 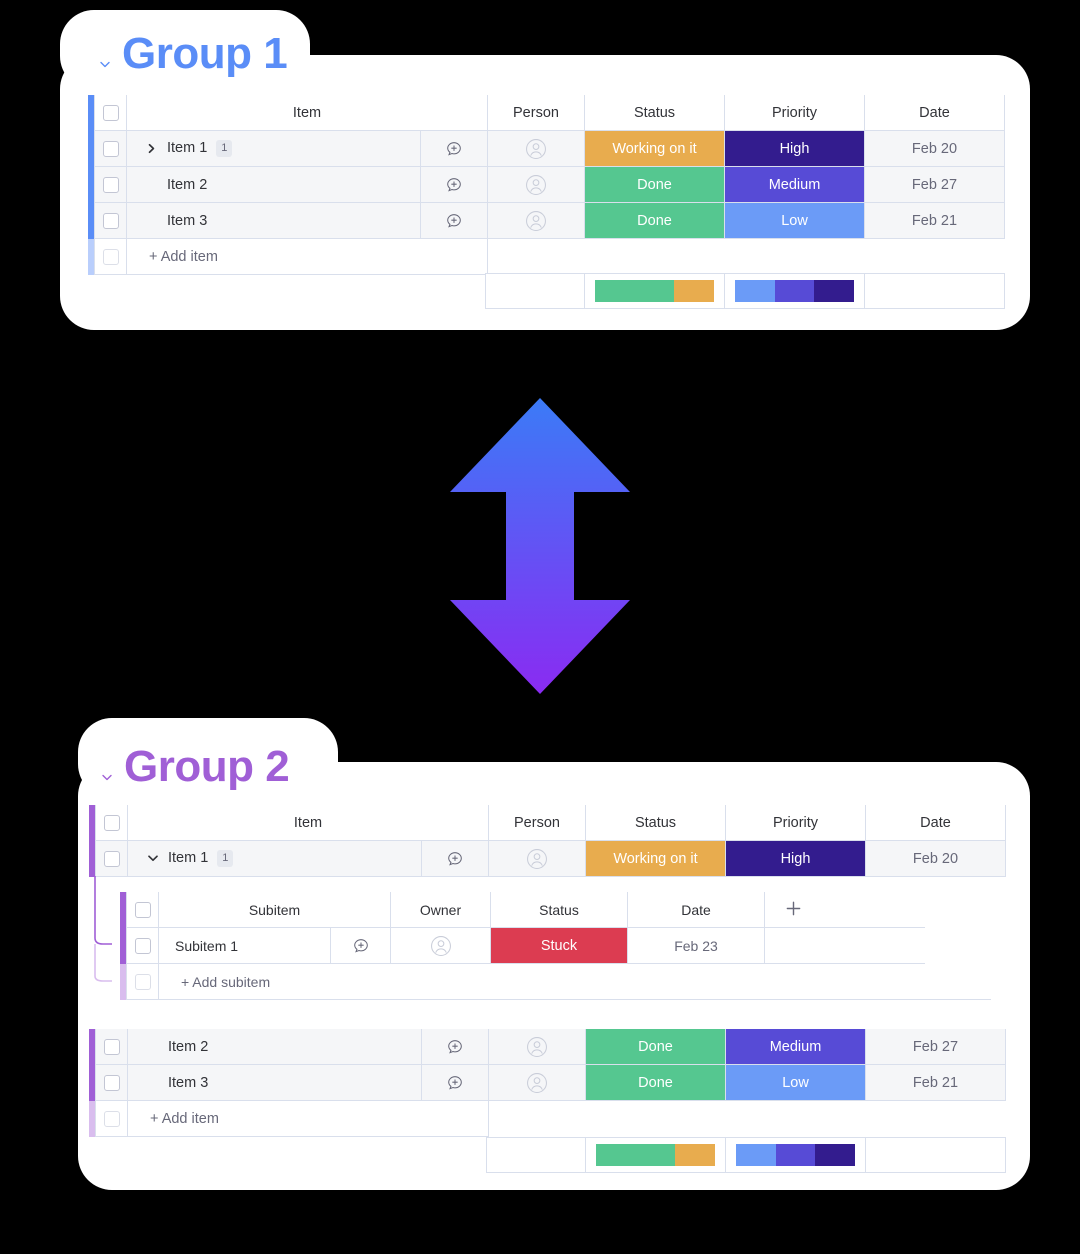 I want to click on add-column-button, so click(x=845, y=910).